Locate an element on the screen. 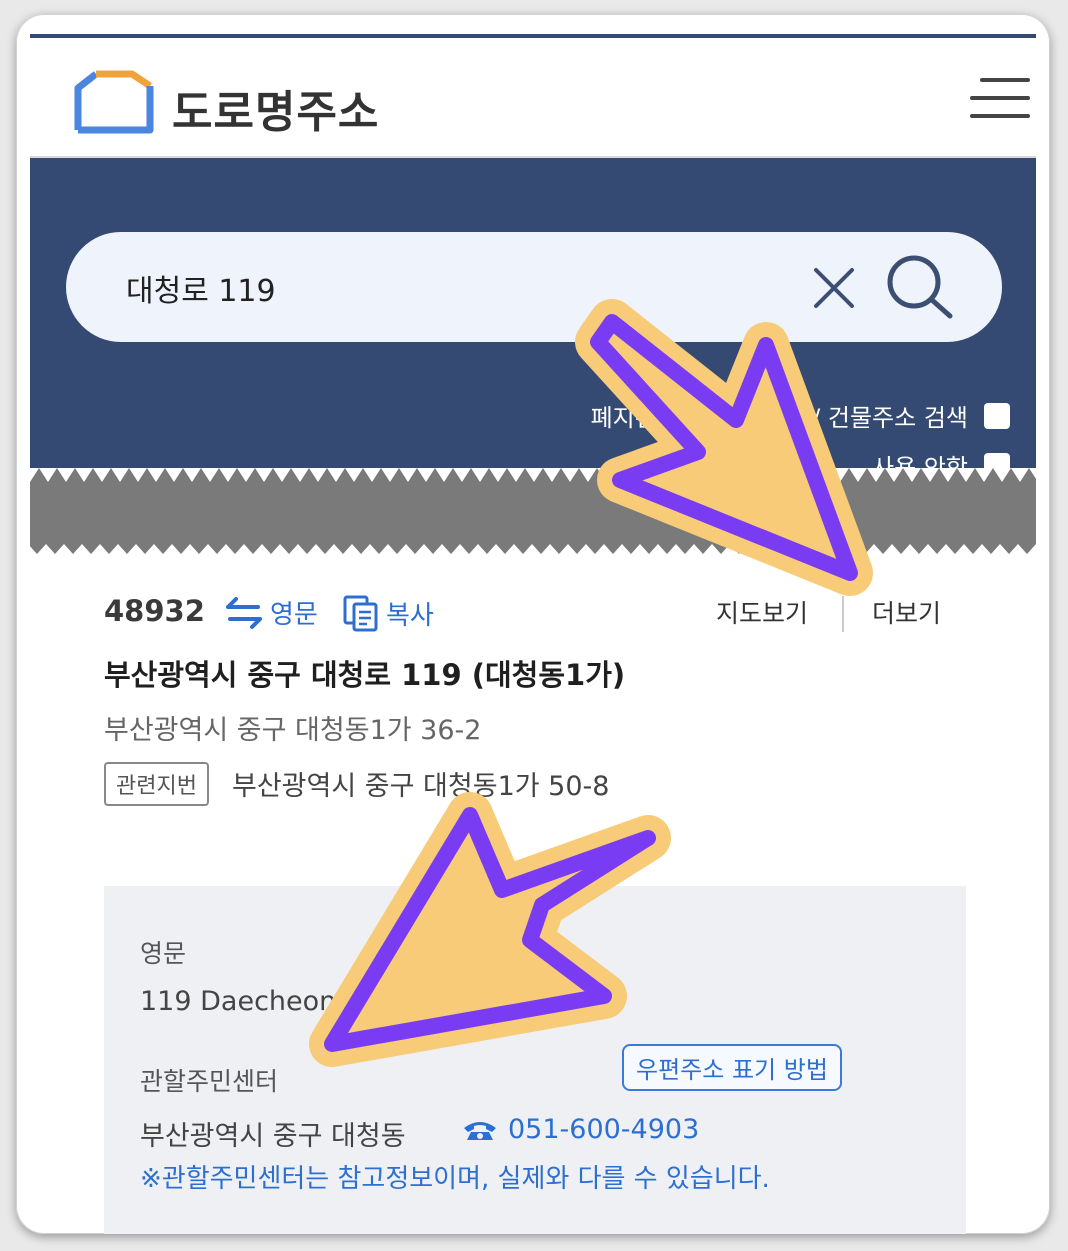 The width and height of the screenshot is (1068, 1251). search-input is located at coordinates (426, 288).